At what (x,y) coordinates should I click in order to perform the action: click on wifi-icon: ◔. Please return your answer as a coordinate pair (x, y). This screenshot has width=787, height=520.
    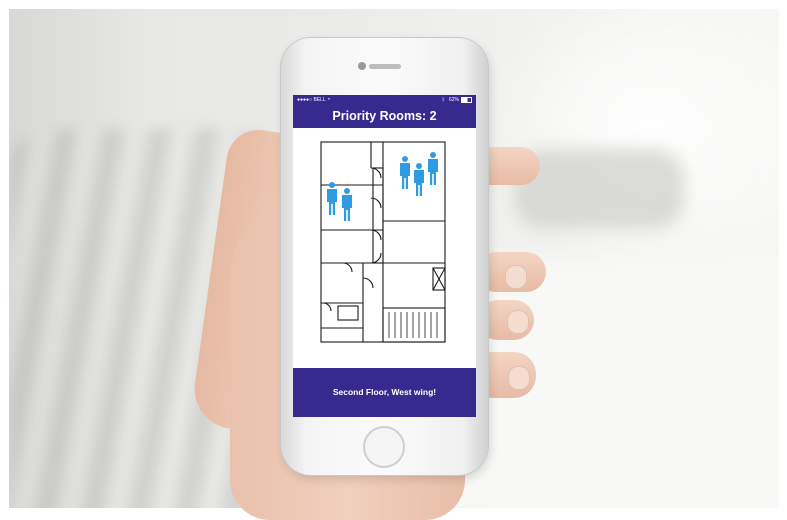
    Looking at the image, I should click on (328, 100).